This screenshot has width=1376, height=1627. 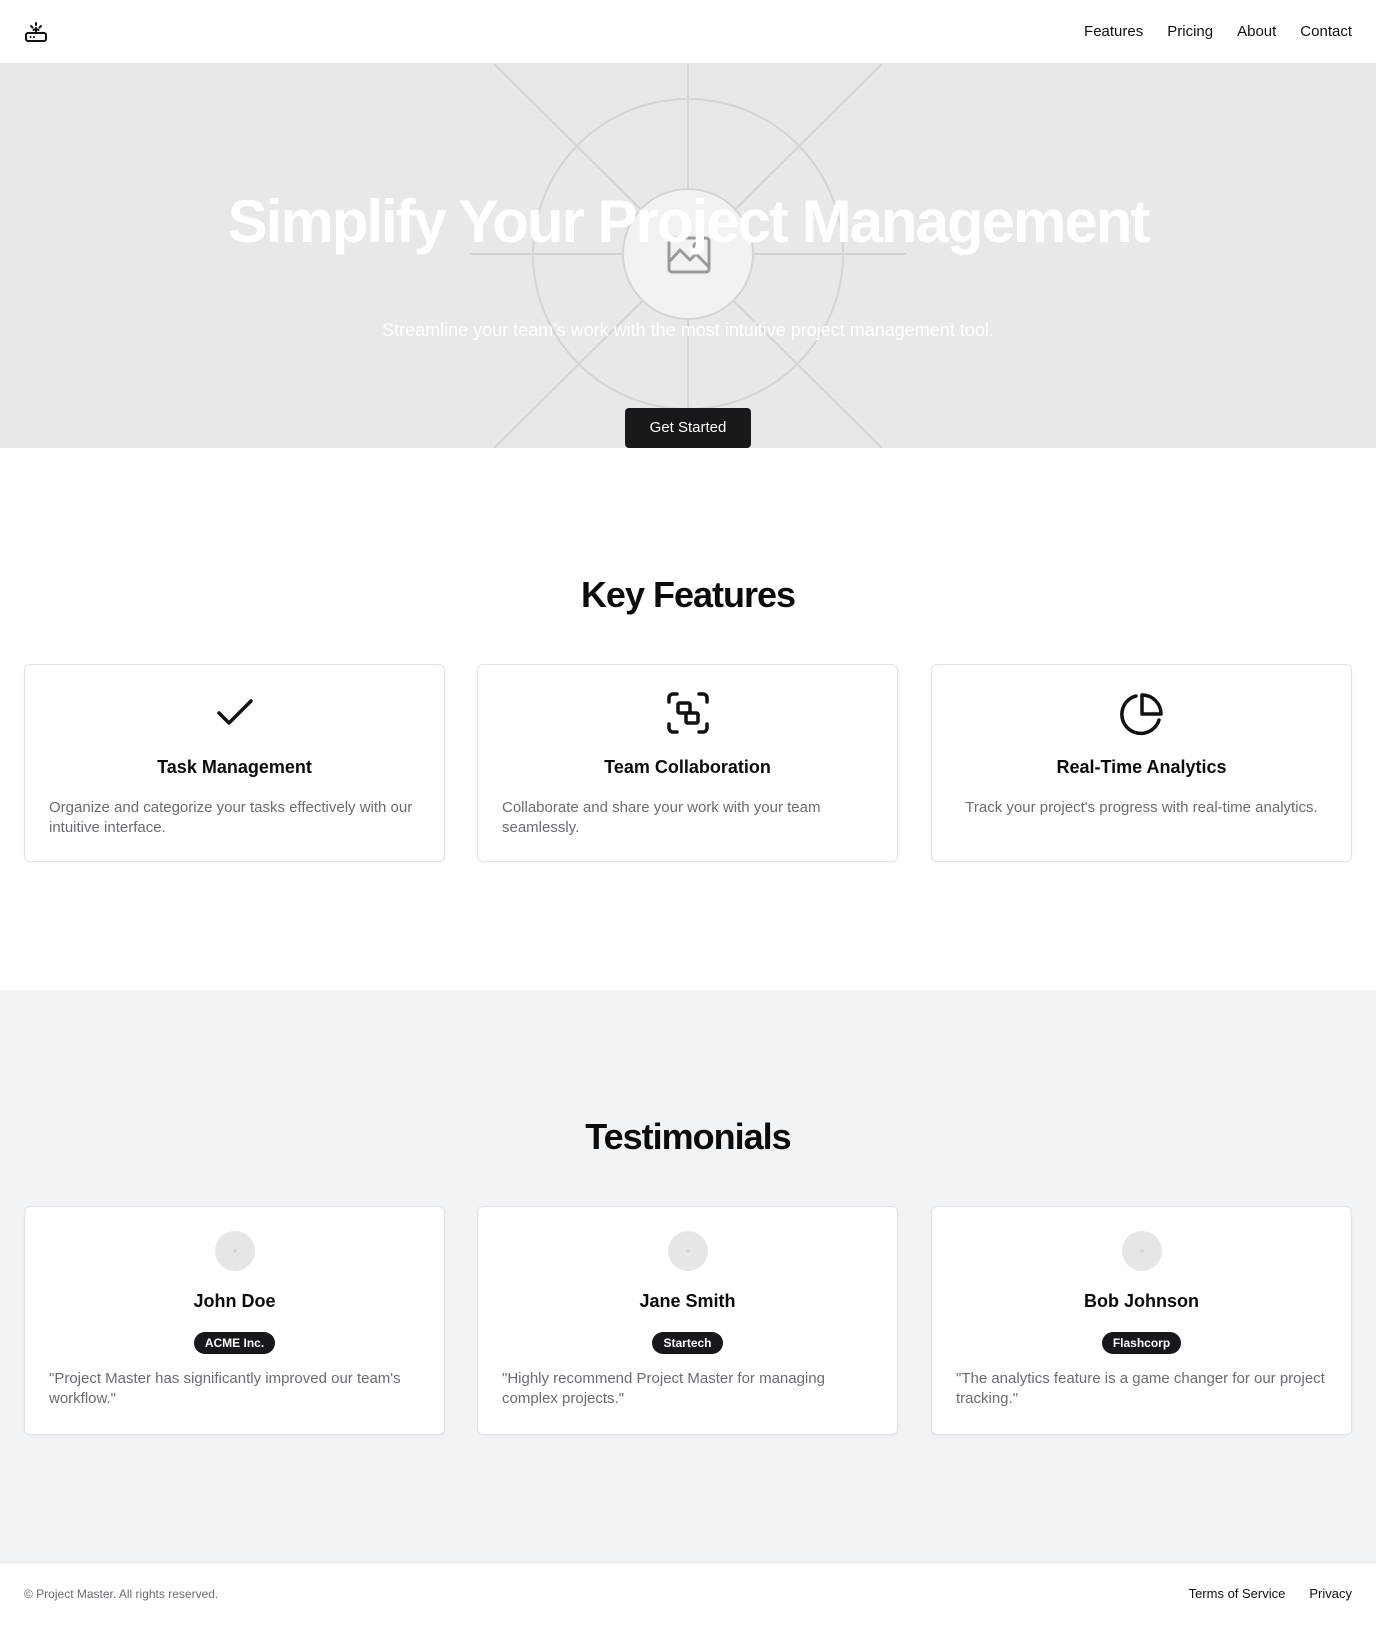 I want to click on feature-title: Real-Time Analytics, so click(x=1141, y=767).